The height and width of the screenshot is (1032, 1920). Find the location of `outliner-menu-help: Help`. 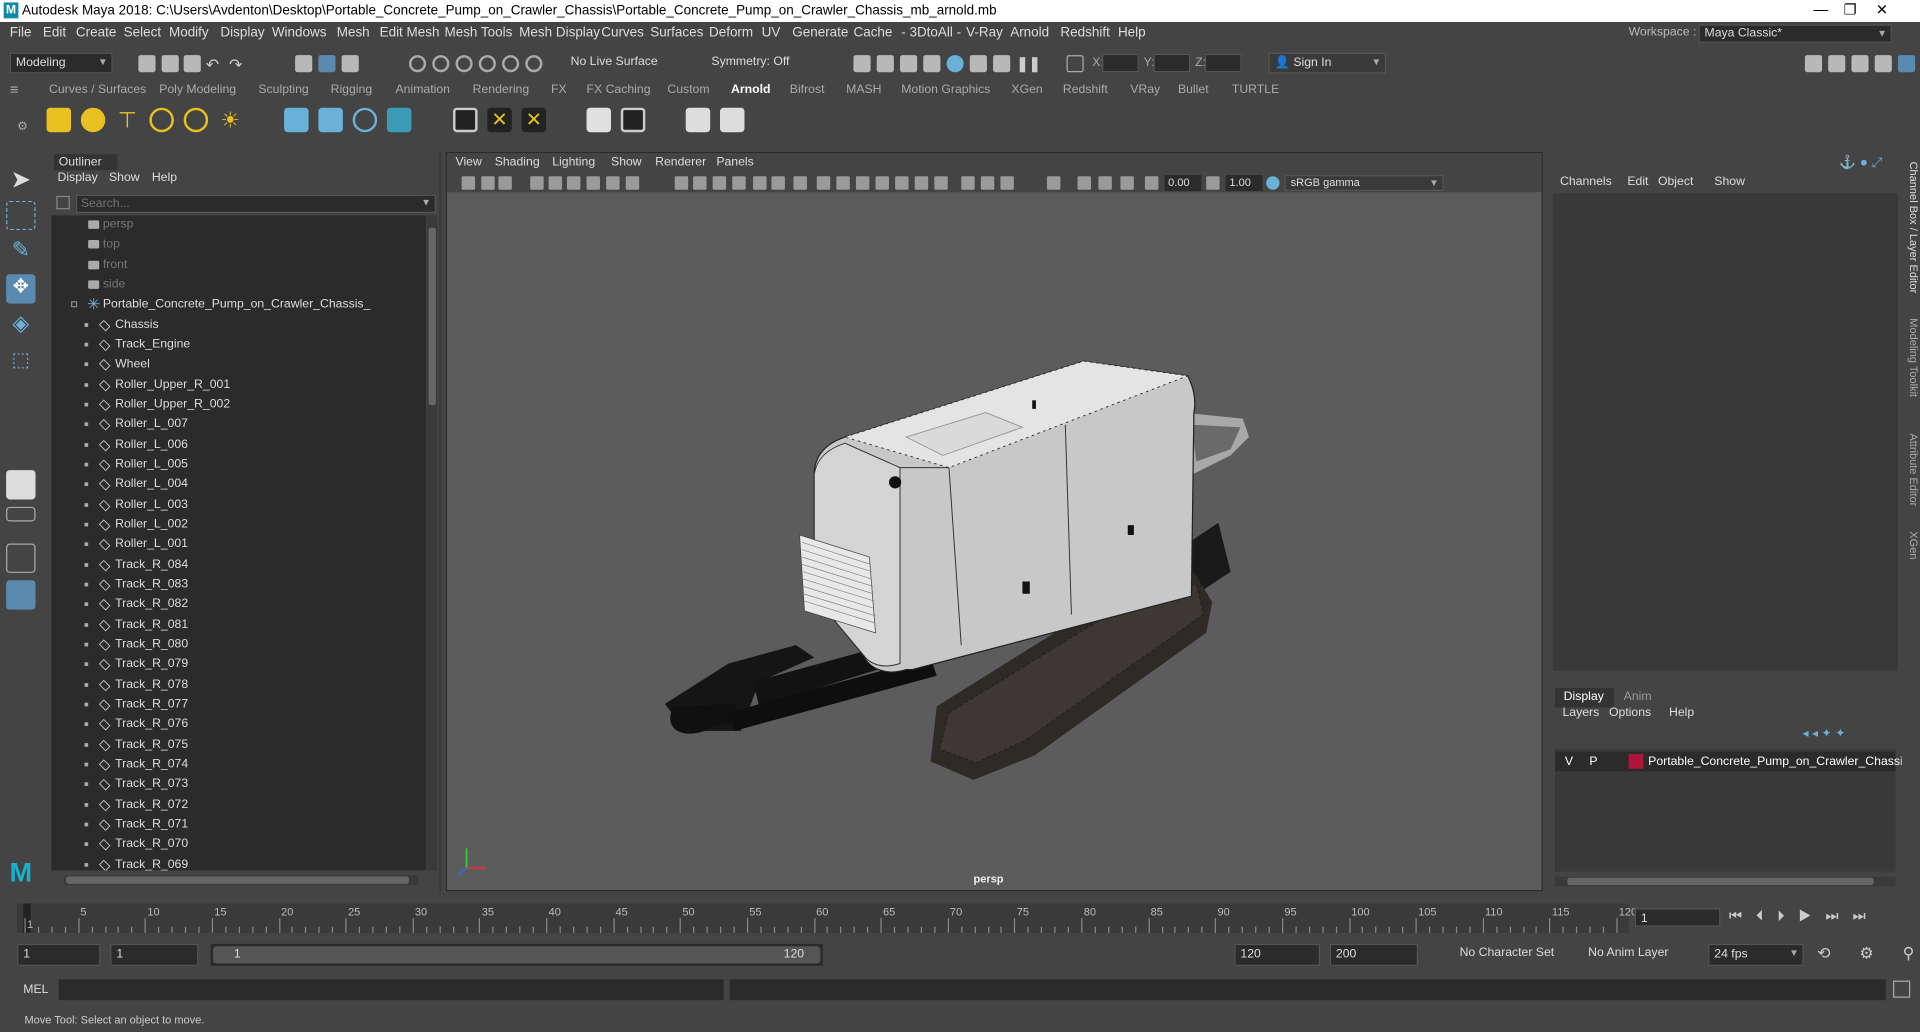

outliner-menu-help: Help is located at coordinates (164, 177).